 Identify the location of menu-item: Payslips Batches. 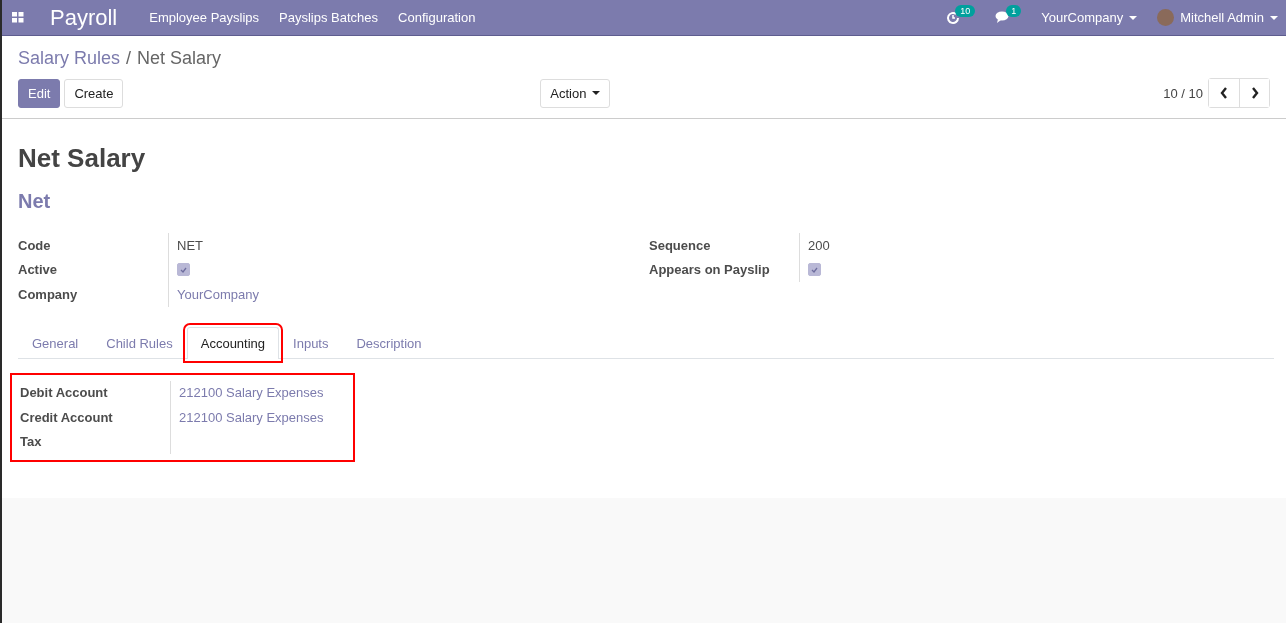
(329, 17).